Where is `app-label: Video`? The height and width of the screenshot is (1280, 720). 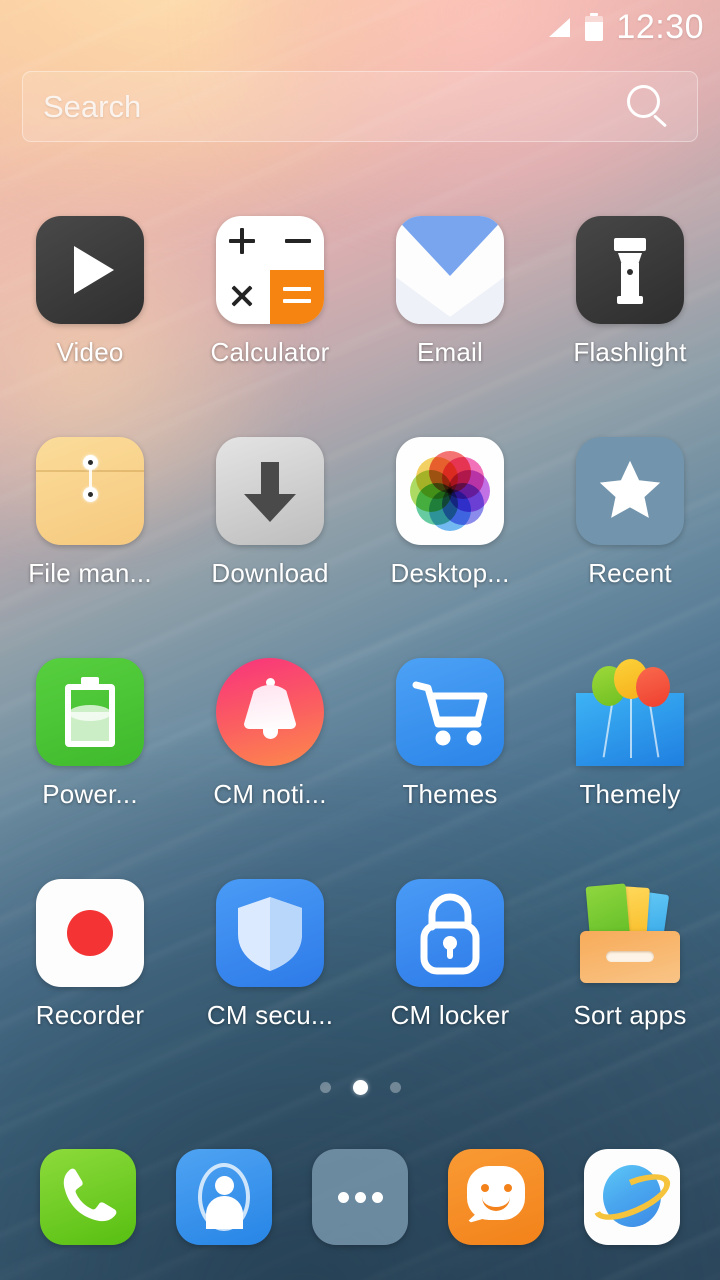 app-label: Video is located at coordinates (90, 352).